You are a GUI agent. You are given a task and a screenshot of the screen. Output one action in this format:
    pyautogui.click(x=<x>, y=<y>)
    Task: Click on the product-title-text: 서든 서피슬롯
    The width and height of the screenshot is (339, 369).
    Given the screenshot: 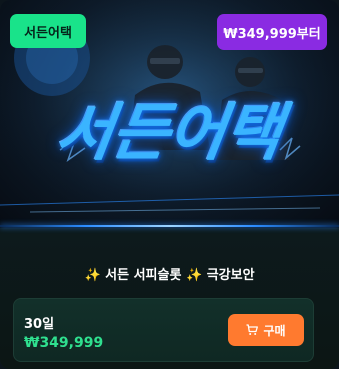 What is the action you would take?
    pyautogui.click(x=143, y=275)
    